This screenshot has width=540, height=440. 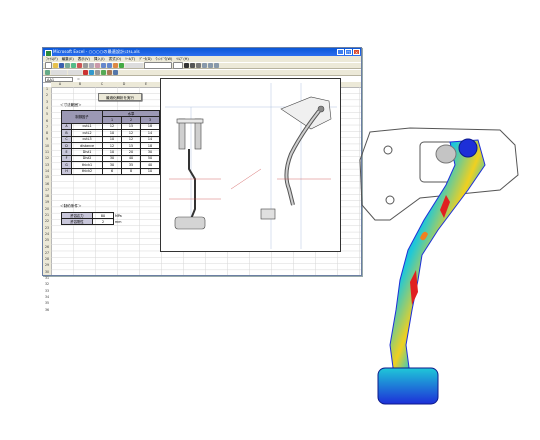 What do you see at coordinates (85, 72) in the screenshot?
I see `fill-color-icon` at bounding box center [85, 72].